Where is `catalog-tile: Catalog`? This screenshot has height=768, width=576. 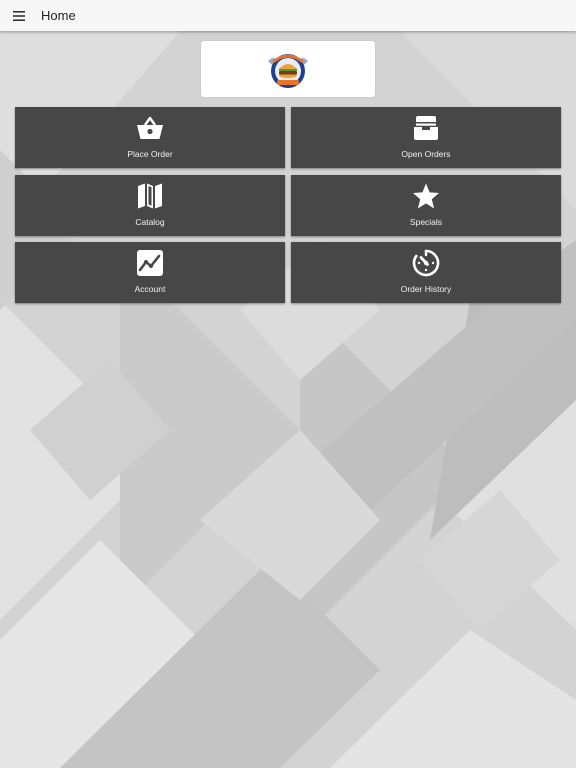 catalog-tile: Catalog is located at coordinates (150, 205).